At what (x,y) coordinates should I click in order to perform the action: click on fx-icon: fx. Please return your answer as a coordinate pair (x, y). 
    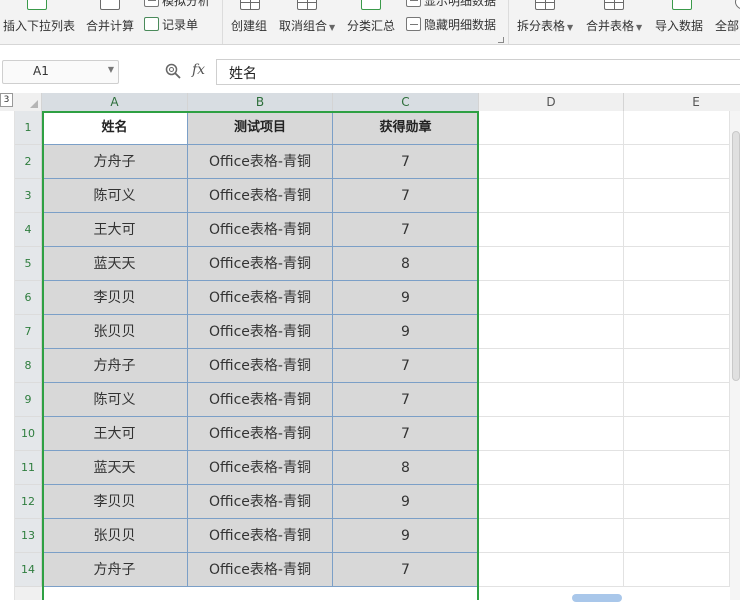
    Looking at the image, I should click on (198, 70).